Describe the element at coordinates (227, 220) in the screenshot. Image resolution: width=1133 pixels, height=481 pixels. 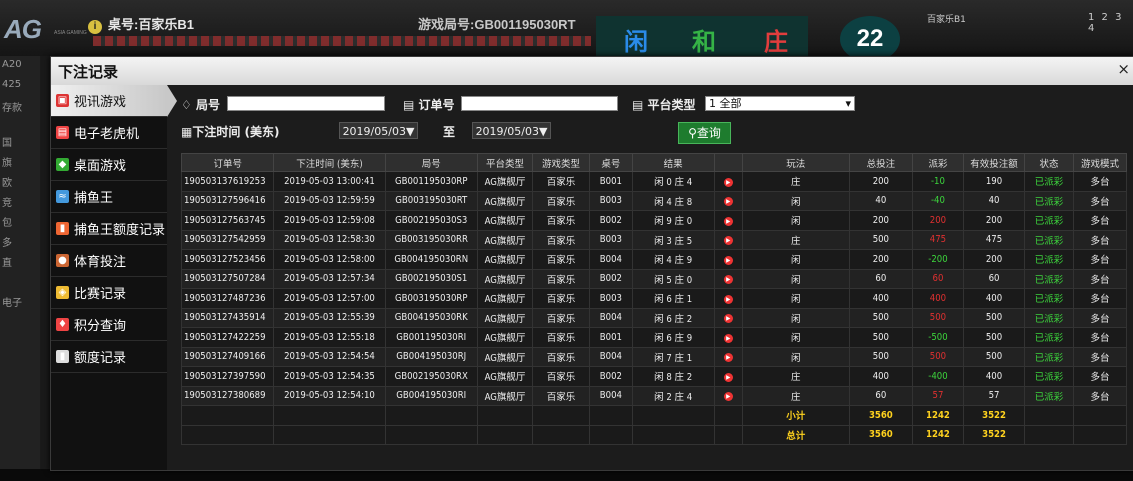
I see `table-cell: 190503127563745` at that location.